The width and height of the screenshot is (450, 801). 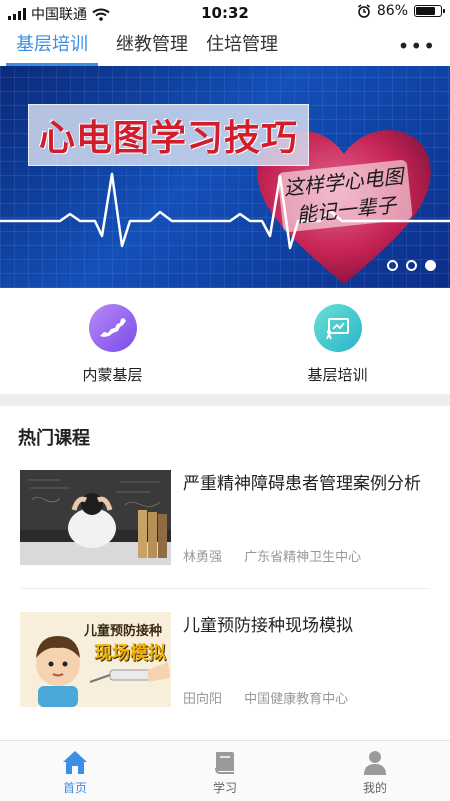 I want to click on user-icon, so click(x=375, y=763).